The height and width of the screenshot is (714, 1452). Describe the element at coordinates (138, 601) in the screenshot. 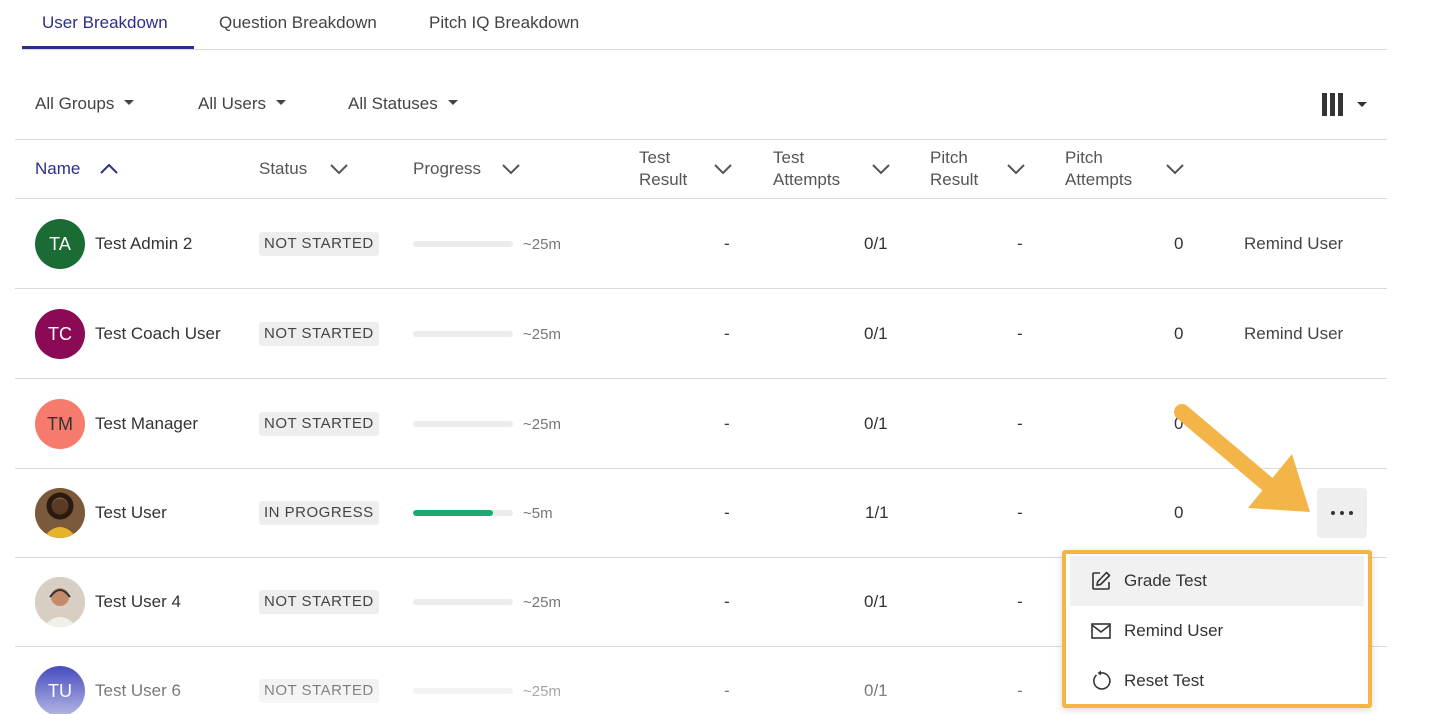

I see `user-name: Test User 4` at that location.